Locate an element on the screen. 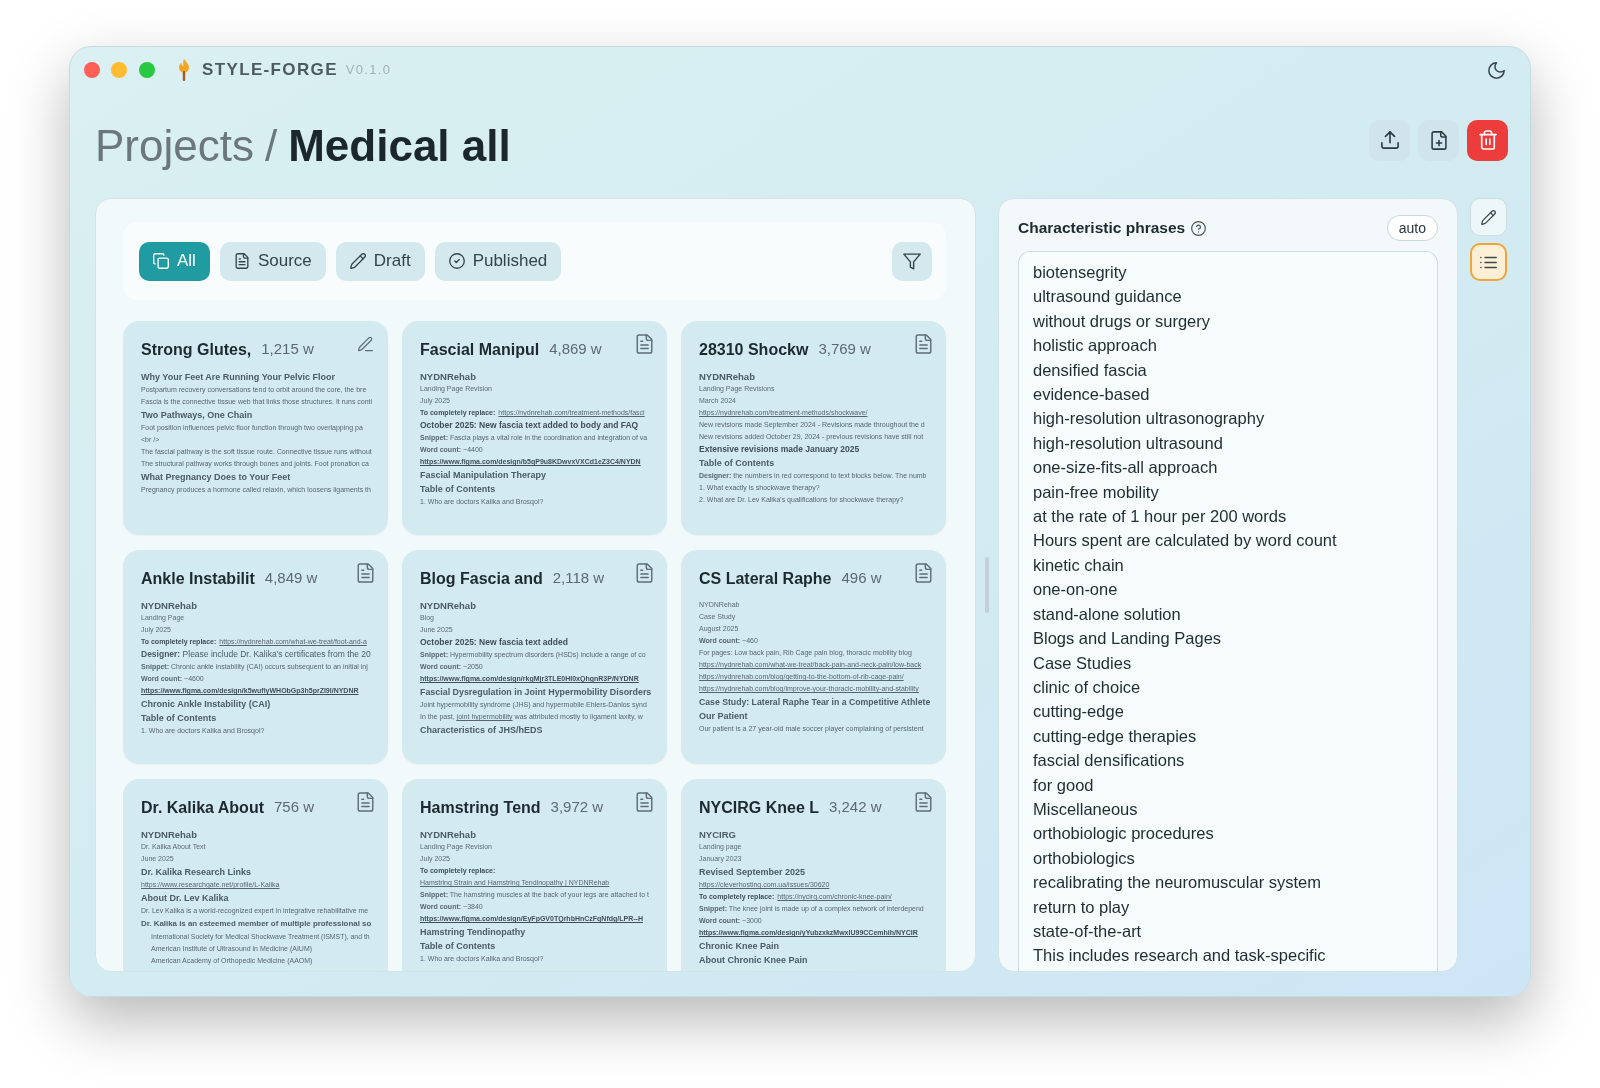  pen-line-icon is located at coordinates (365, 344).